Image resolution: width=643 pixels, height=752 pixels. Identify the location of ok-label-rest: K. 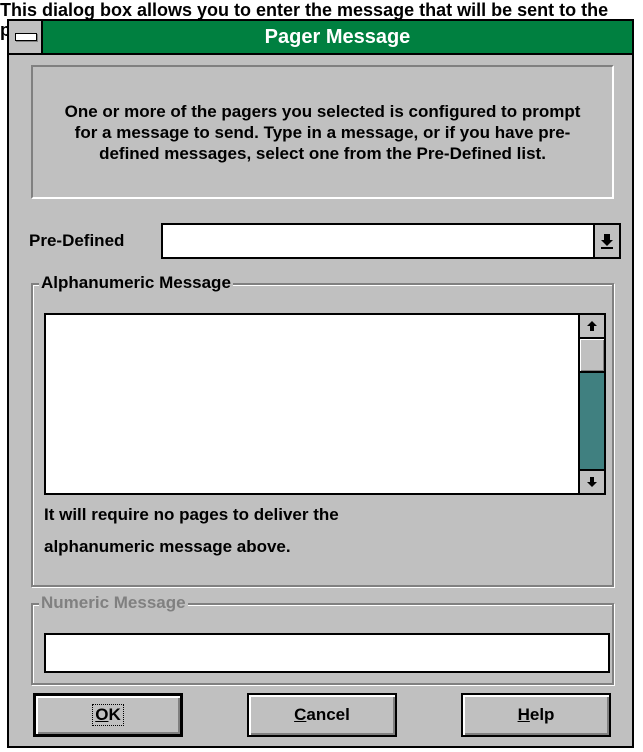
(114, 714).